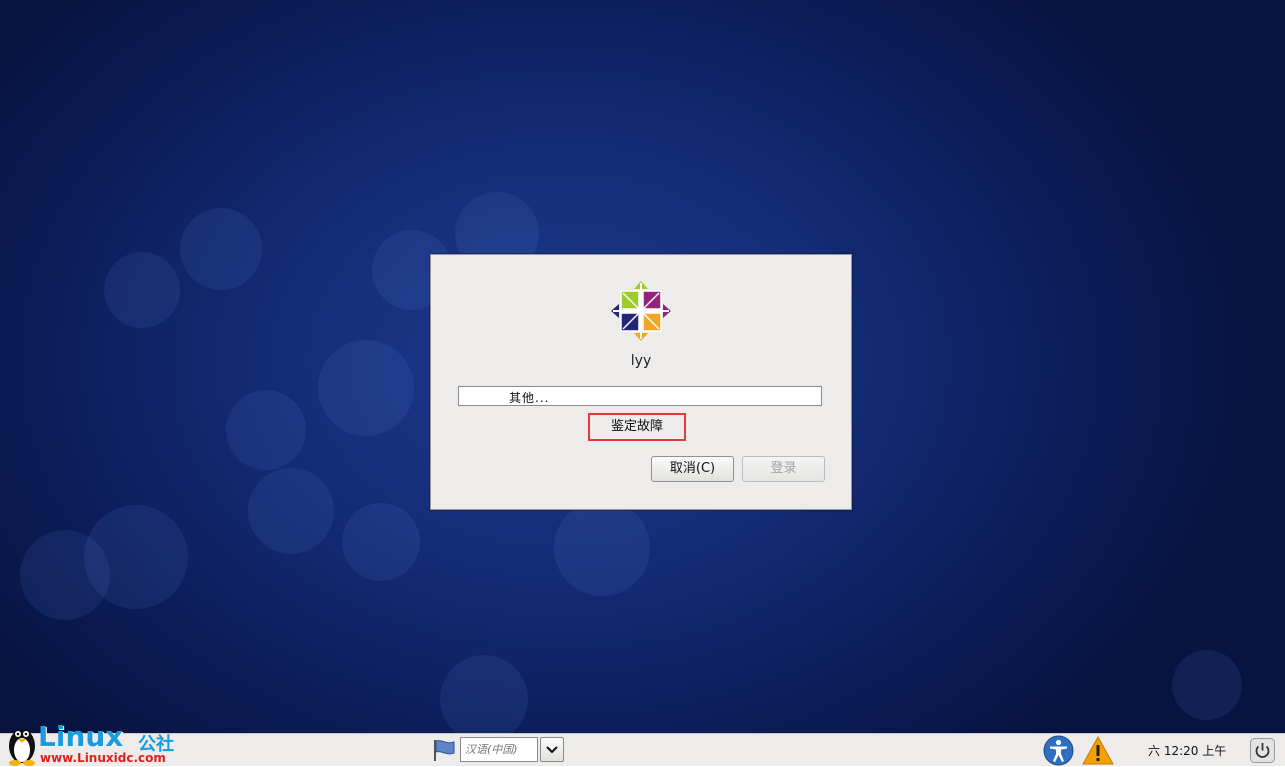 This screenshot has height=767, width=1285. Describe the element at coordinates (22, 747) in the screenshot. I see `penguin-icon` at that location.